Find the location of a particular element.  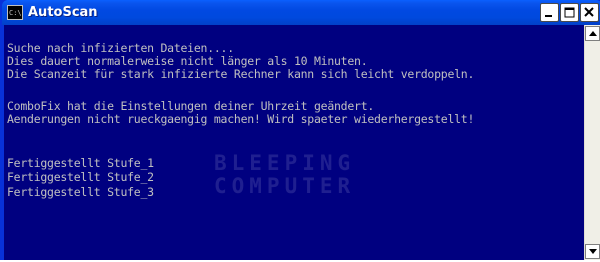

console-line: Fertiggestellt Stufe_1 is located at coordinates (80, 163).